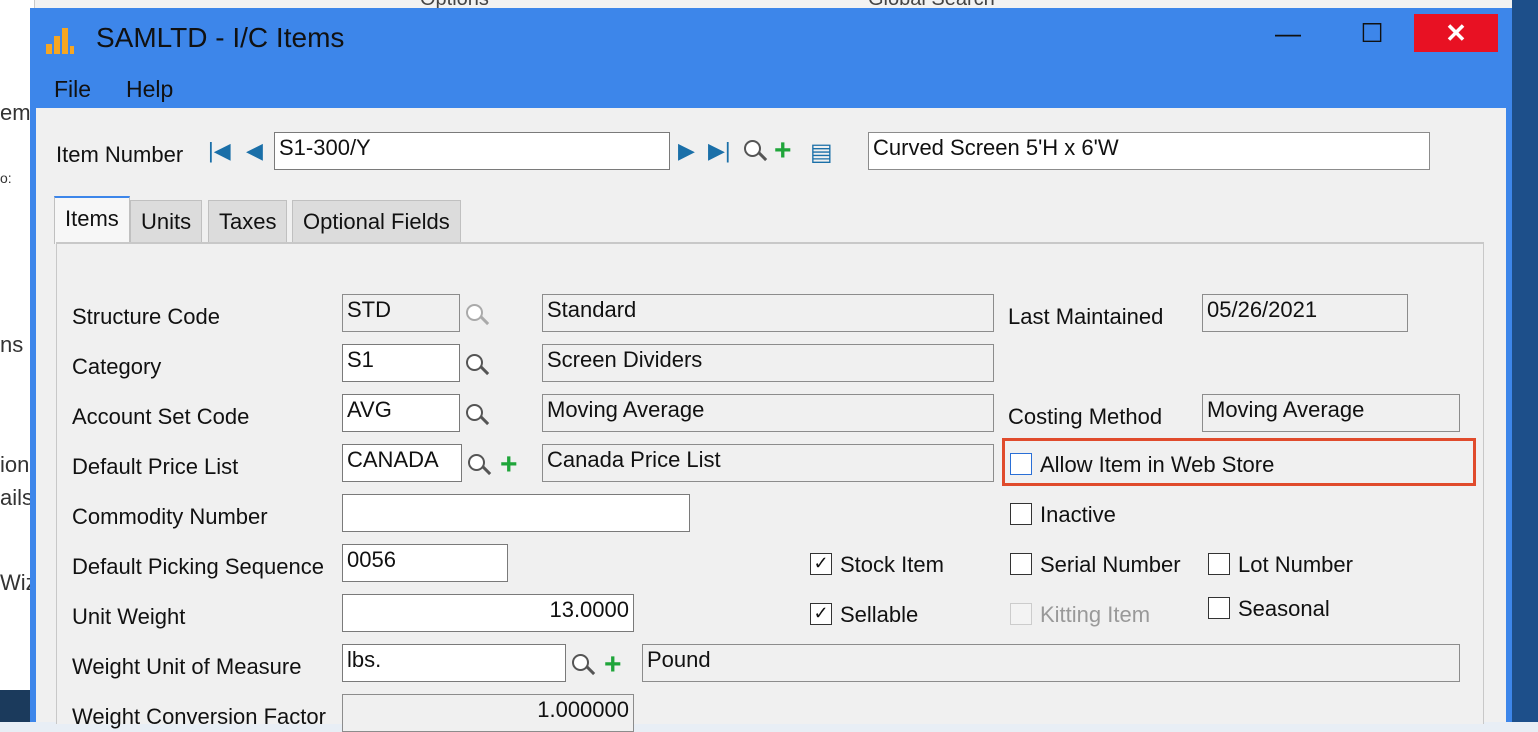 Image resolution: width=1538 pixels, height=732 pixels. What do you see at coordinates (254, 151) in the screenshot?
I see `previous-record-icon: ◀` at bounding box center [254, 151].